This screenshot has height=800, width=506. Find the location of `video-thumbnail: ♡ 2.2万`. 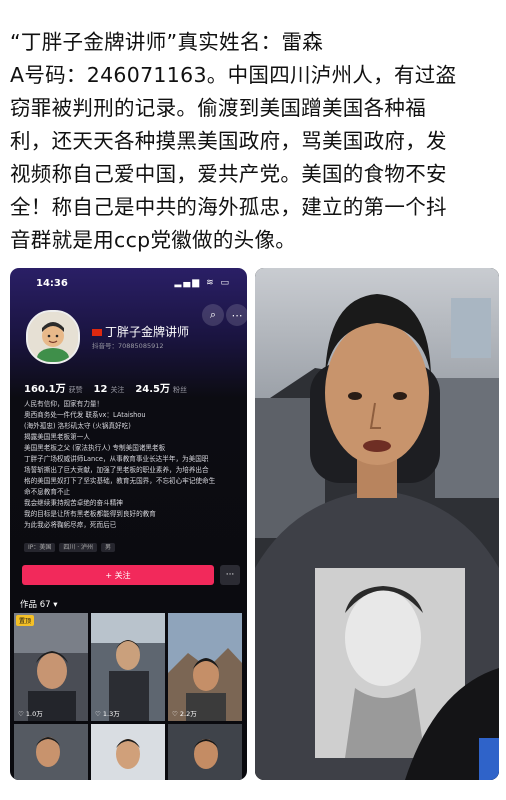

video-thumbnail: ♡ 2.2万 is located at coordinates (205, 667).